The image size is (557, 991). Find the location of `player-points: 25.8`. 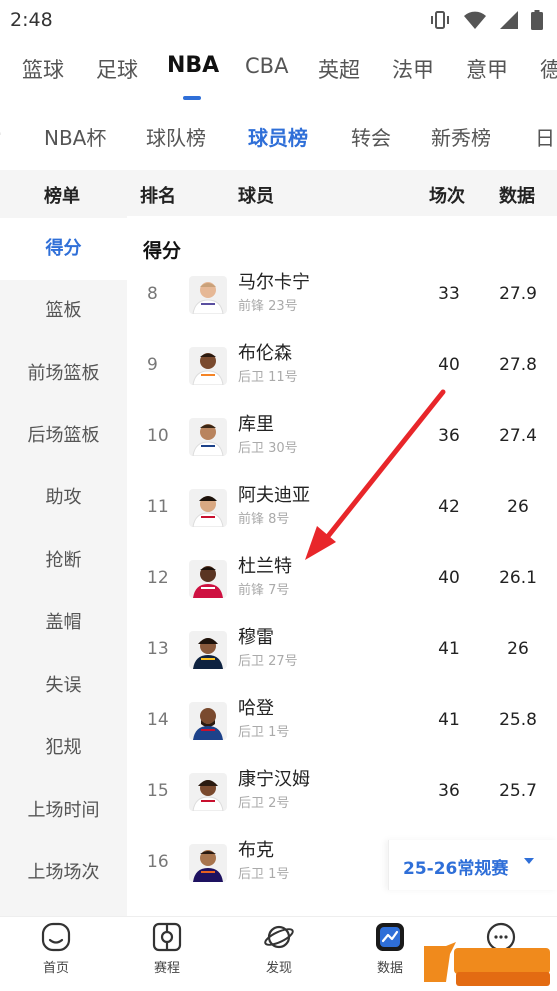

player-points: 25.8 is located at coordinates (518, 720).